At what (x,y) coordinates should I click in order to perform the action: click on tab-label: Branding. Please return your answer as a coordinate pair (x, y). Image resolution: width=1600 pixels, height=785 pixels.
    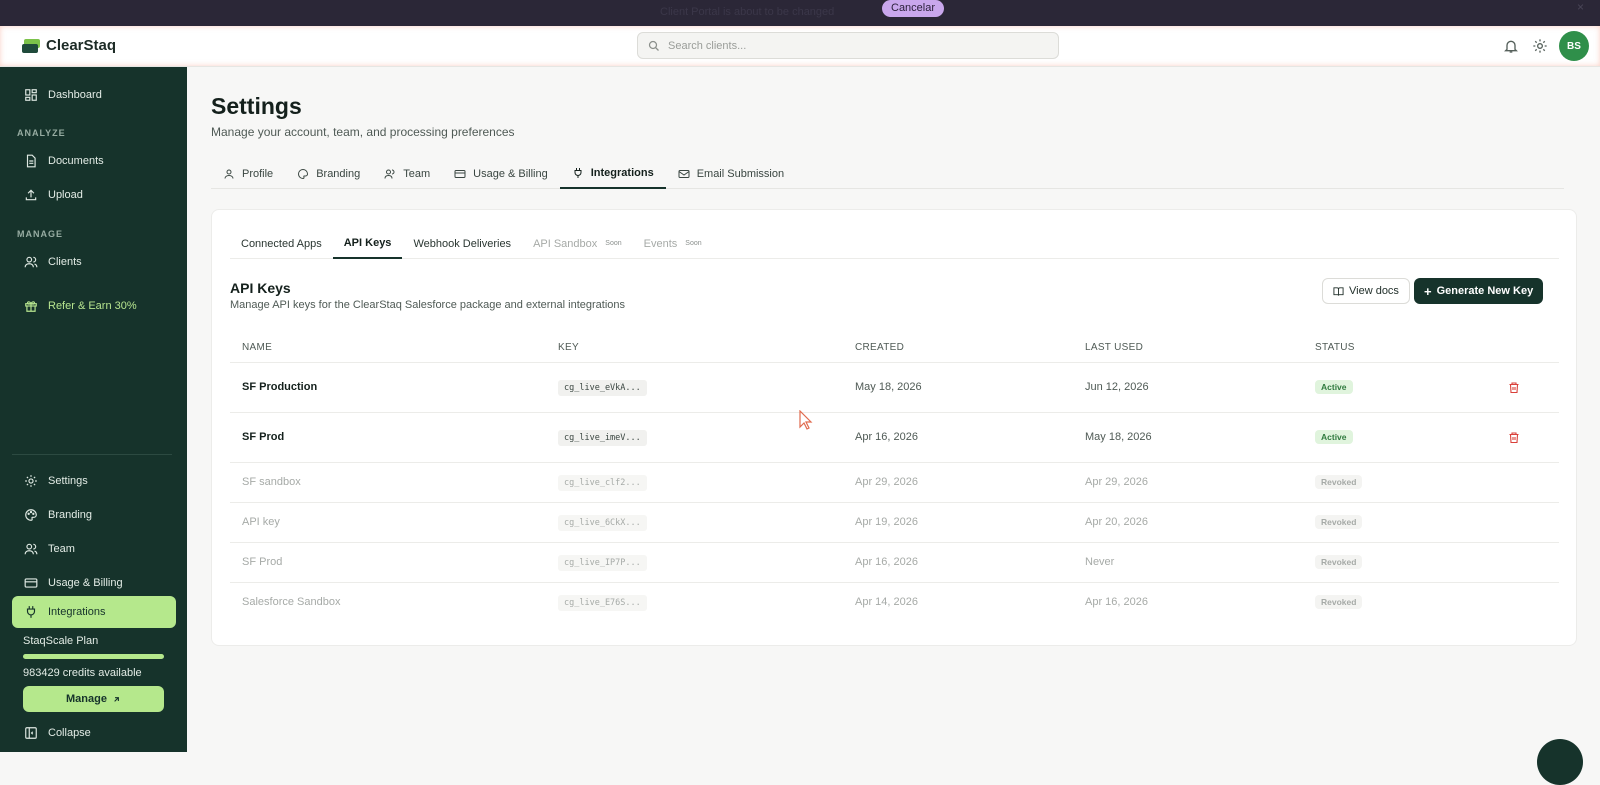
    Looking at the image, I should click on (338, 173).